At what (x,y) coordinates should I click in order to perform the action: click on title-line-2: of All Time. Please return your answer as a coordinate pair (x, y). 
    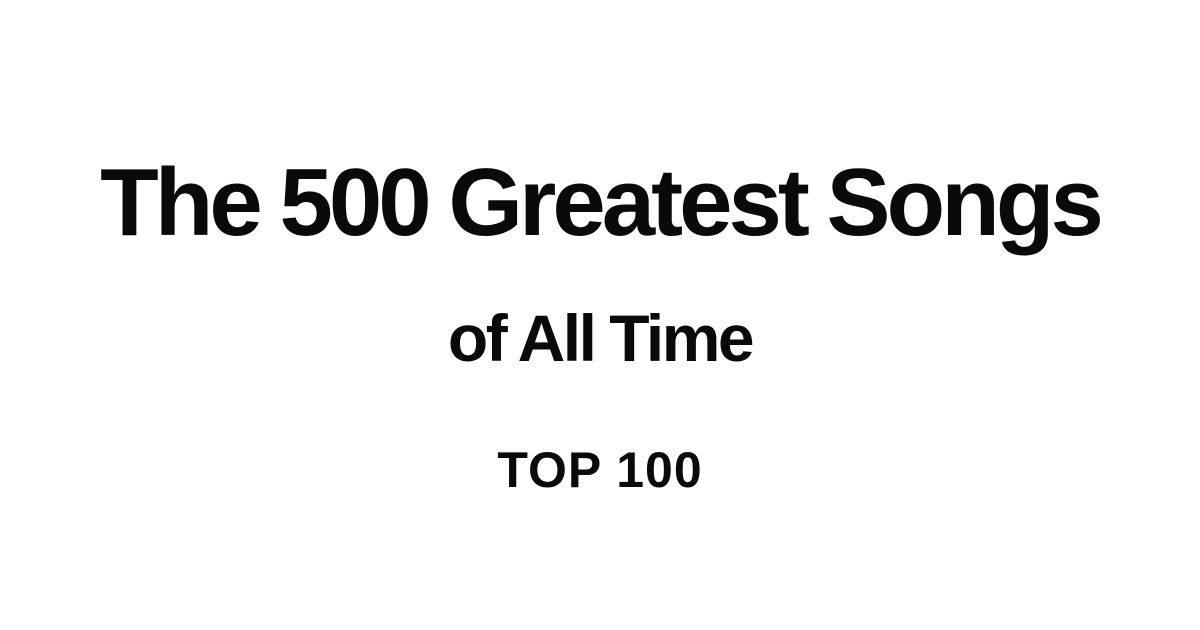
    Looking at the image, I should click on (601, 338).